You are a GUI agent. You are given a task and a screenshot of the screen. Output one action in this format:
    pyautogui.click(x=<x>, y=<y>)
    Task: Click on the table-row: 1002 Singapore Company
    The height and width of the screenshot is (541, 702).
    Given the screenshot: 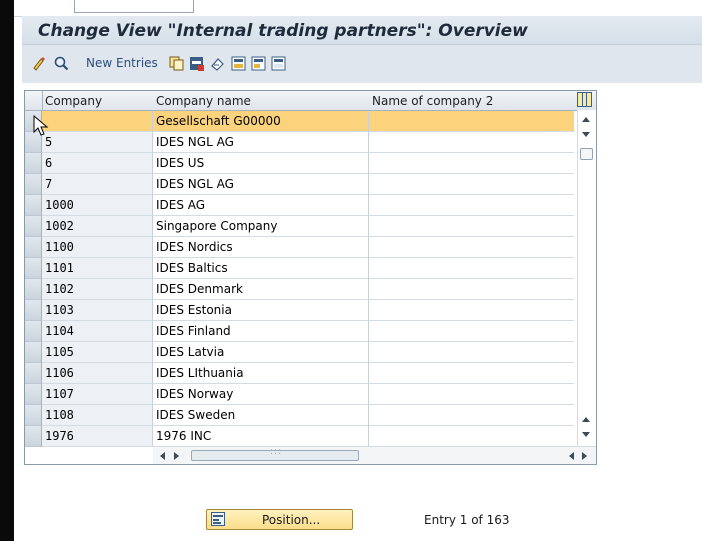 What is the action you would take?
    pyautogui.click(x=310, y=226)
    